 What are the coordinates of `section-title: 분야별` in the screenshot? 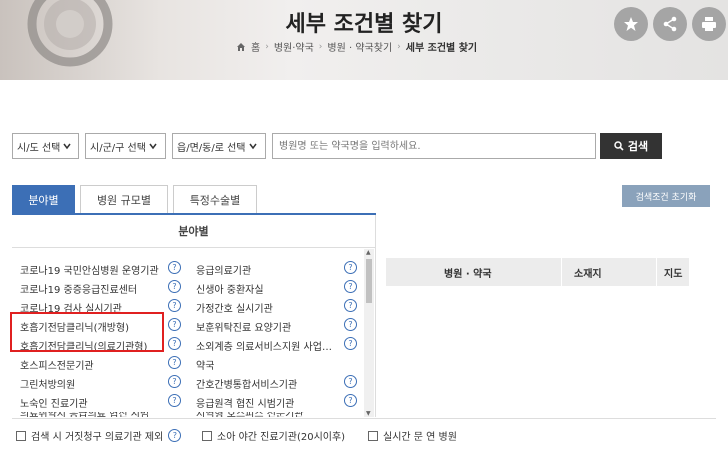 It's located at (193, 231).